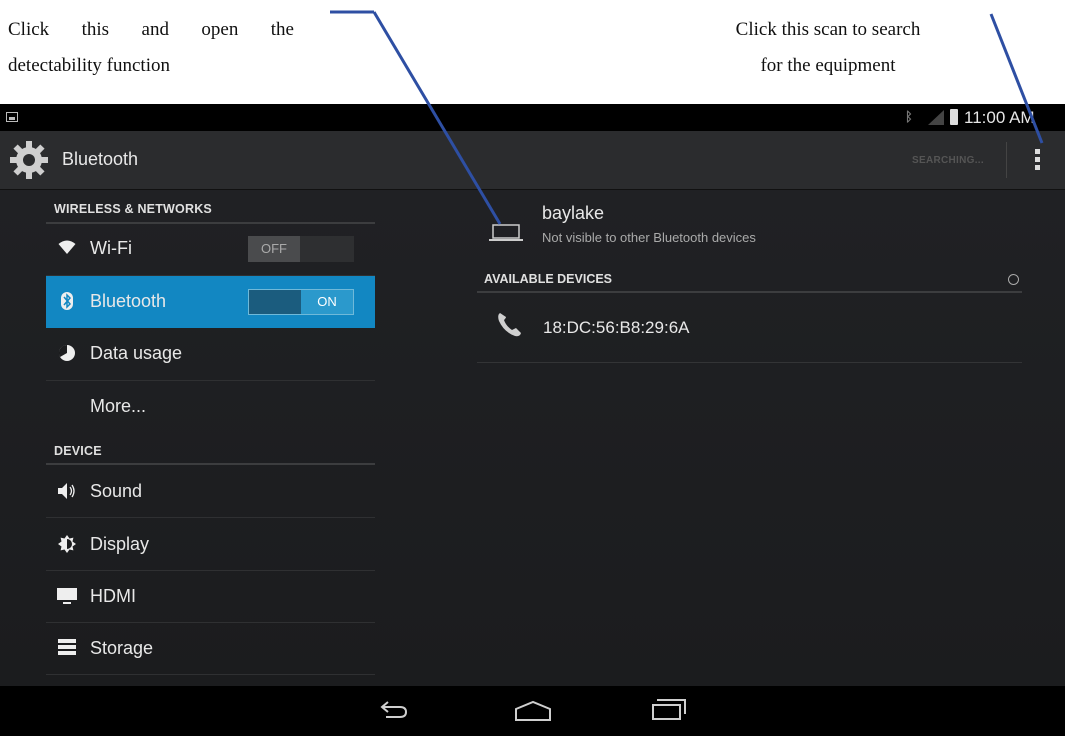 This screenshot has height=736, width=1065. Describe the element at coordinates (128, 301) in the screenshot. I see `sidebar-item-label: Bluetooth` at that location.